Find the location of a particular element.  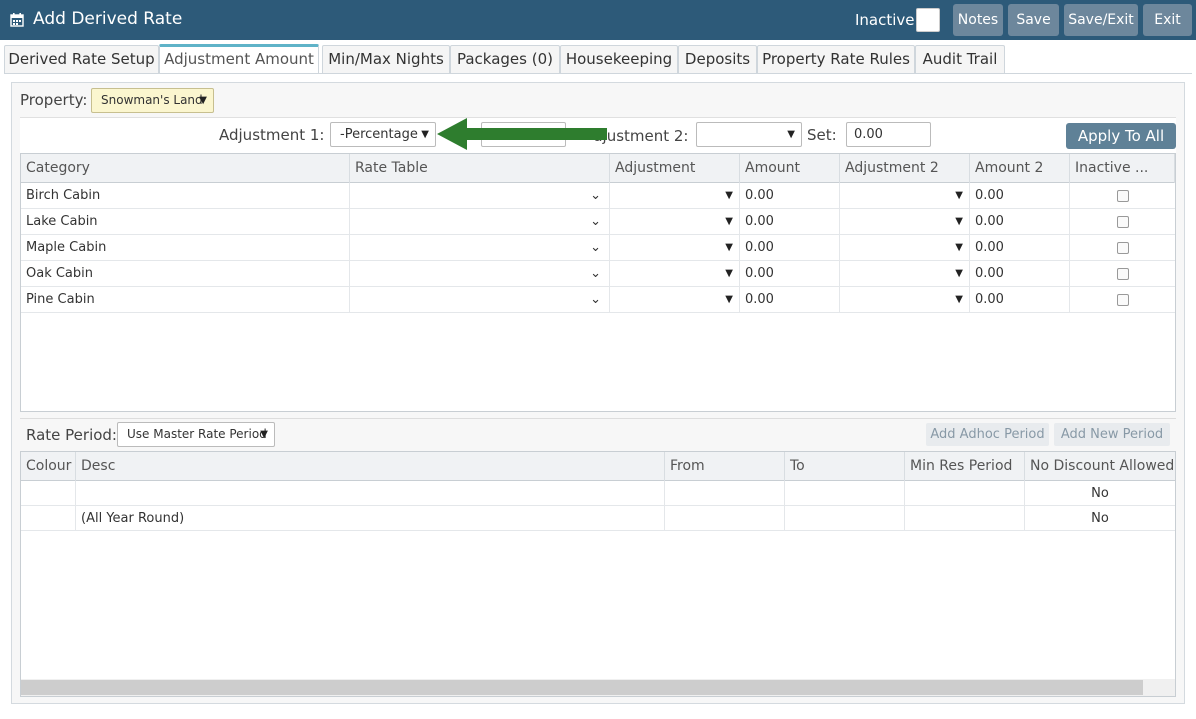

category-cell: Lake Cabin is located at coordinates (185, 222).